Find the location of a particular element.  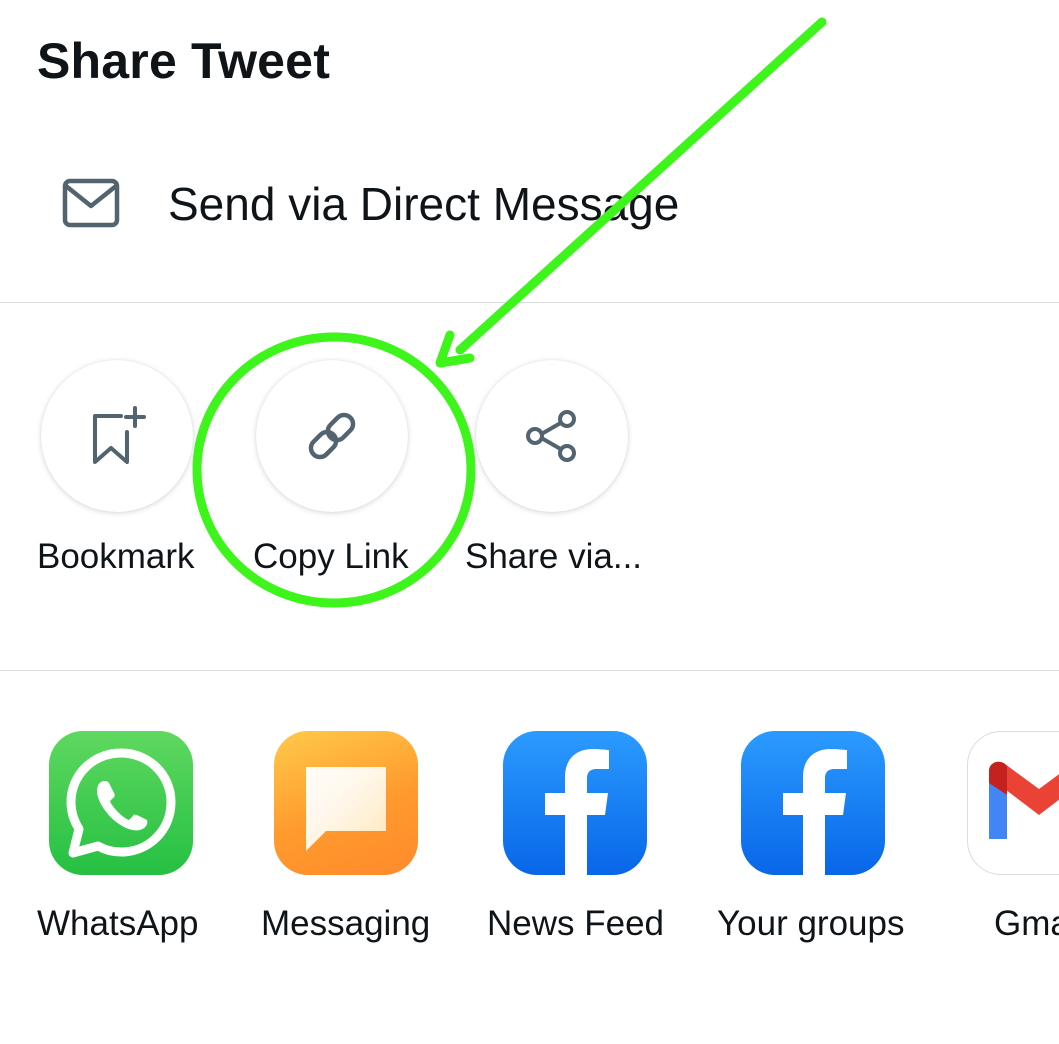

app-messaging: Messaging is located at coordinates (361, 846).